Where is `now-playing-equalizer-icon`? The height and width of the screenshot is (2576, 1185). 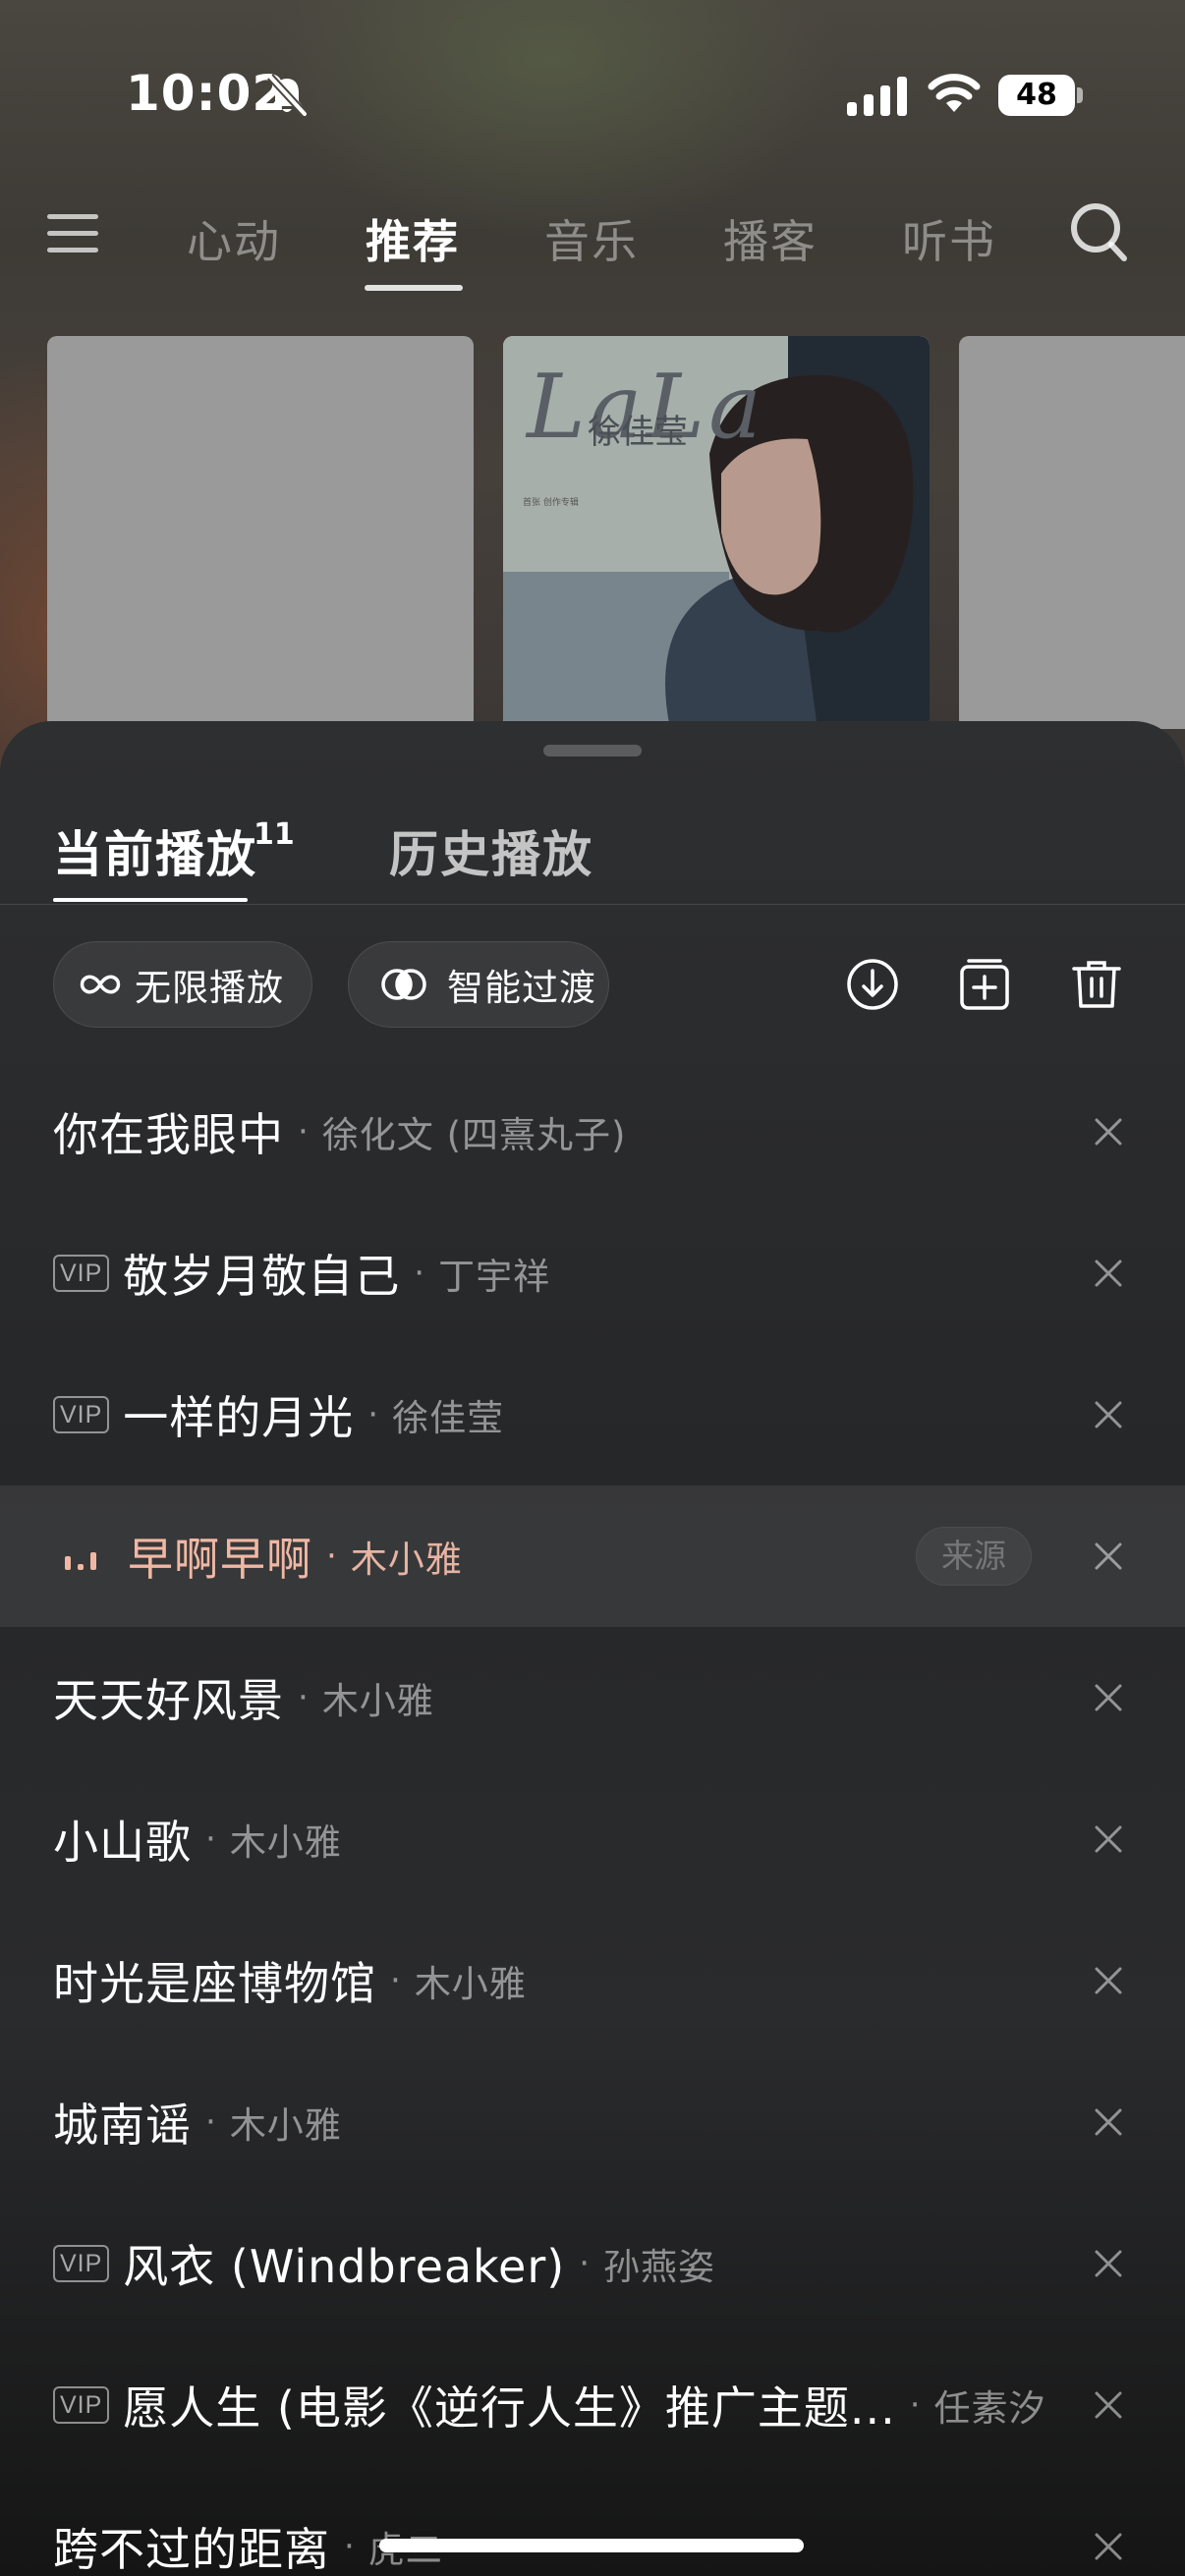
now-playing-equalizer-icon is located at coordinates (81, 1561).